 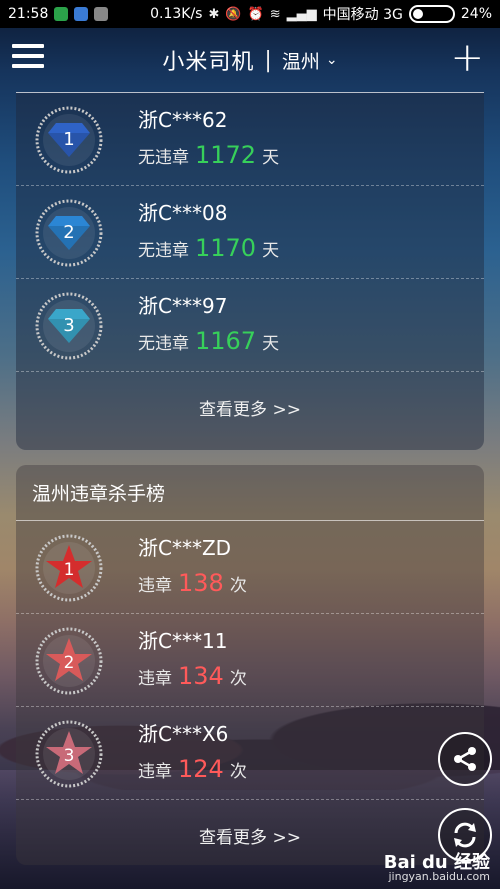 What do you see at coordinates (183, 120) in the screenshot?
I see `plate-number: 浙C***62` at bounding box center [183, 120].